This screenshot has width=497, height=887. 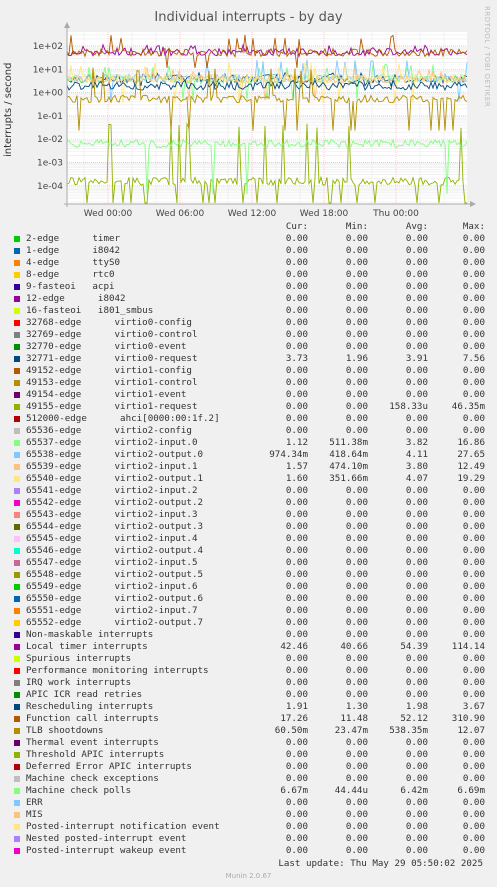 What do you see at coordinates (354, 646) in the screenshot?
I see `legend-value-min: 40.66` at bounding box center [354, 646].